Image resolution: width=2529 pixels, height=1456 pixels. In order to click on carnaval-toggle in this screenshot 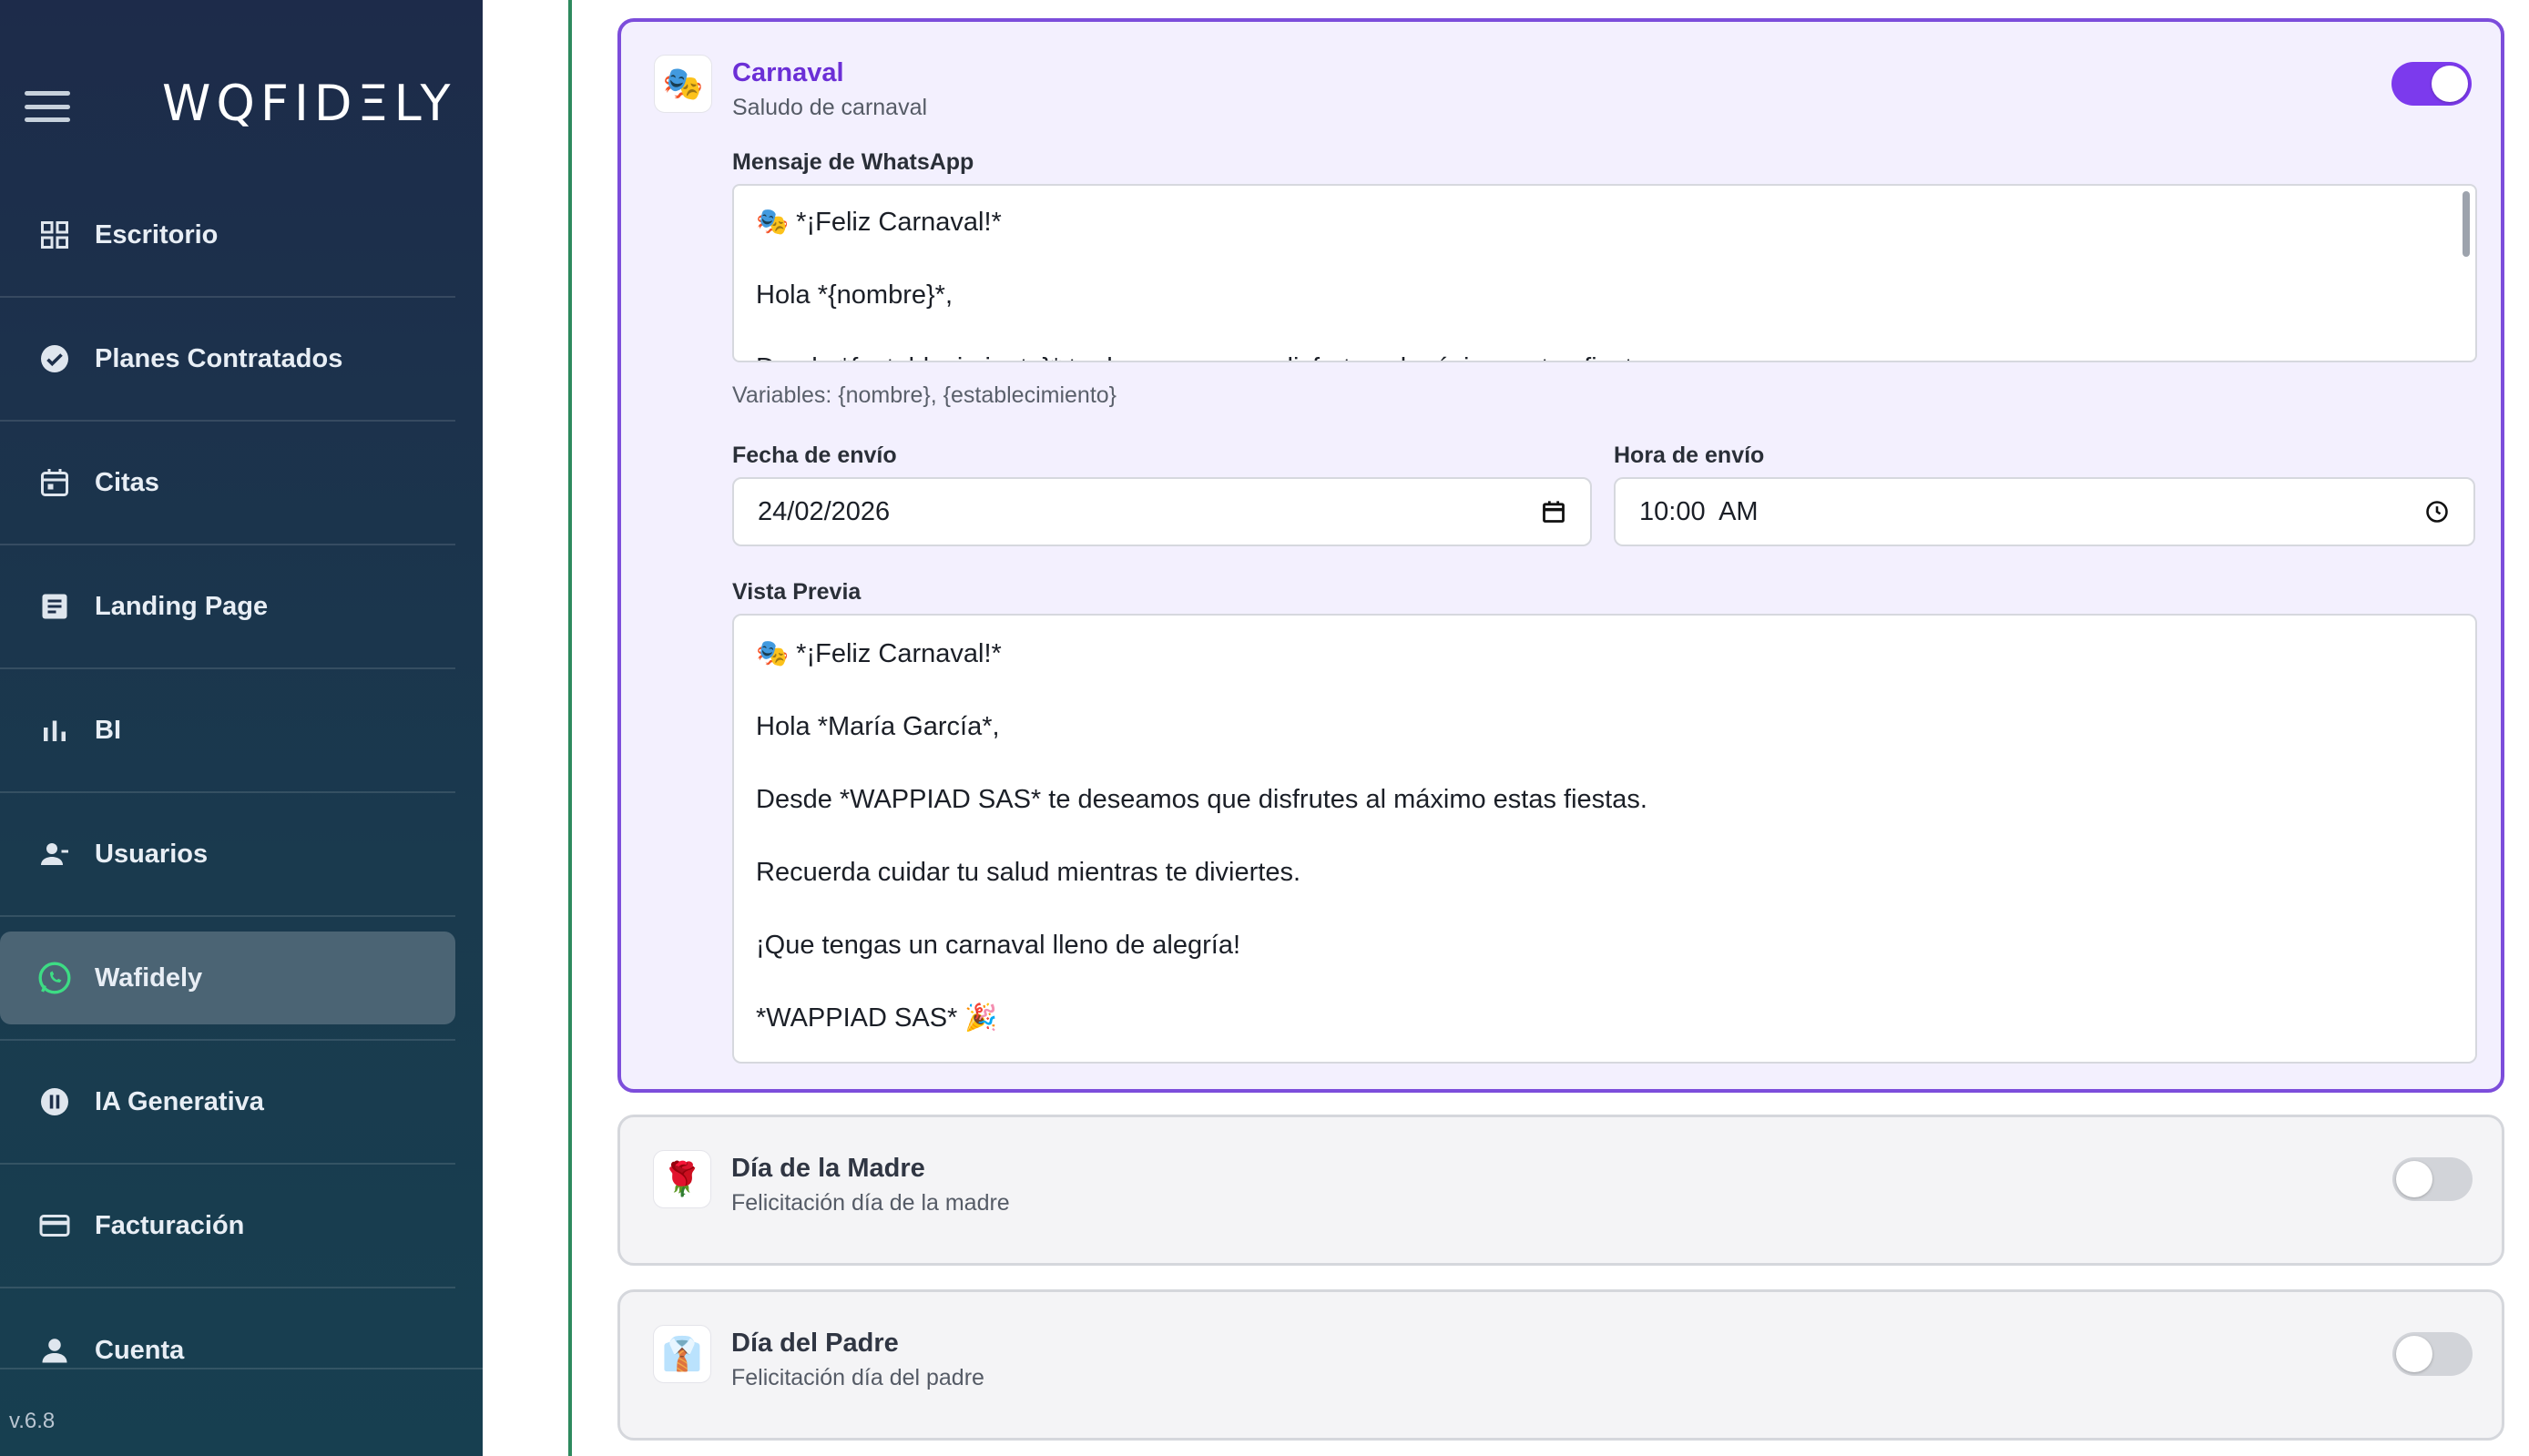, I will do `click(2431, 84)`.